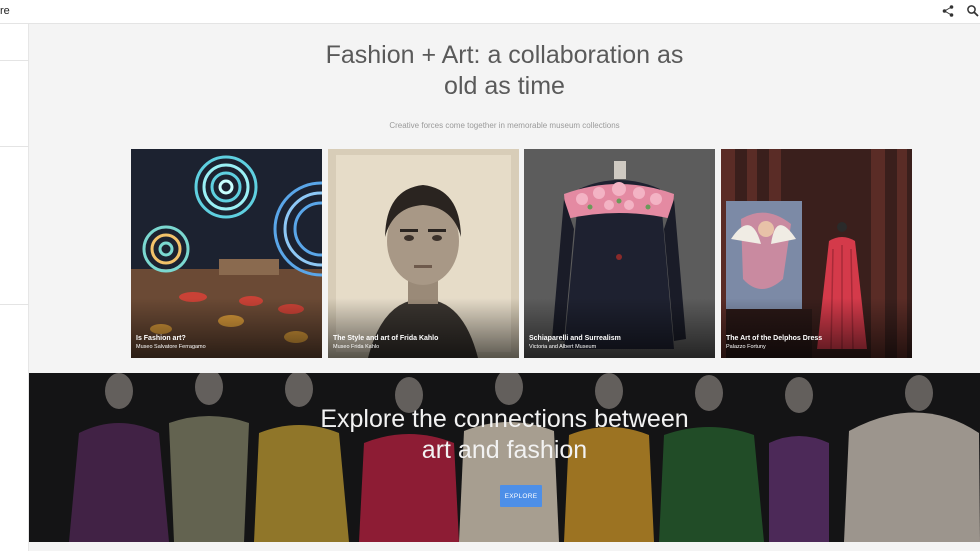 The width and height of the screenshot is (980, 551). Describe the element at coordinates (5, 11) in the screenshot. I see `brand-label: re` at that location.